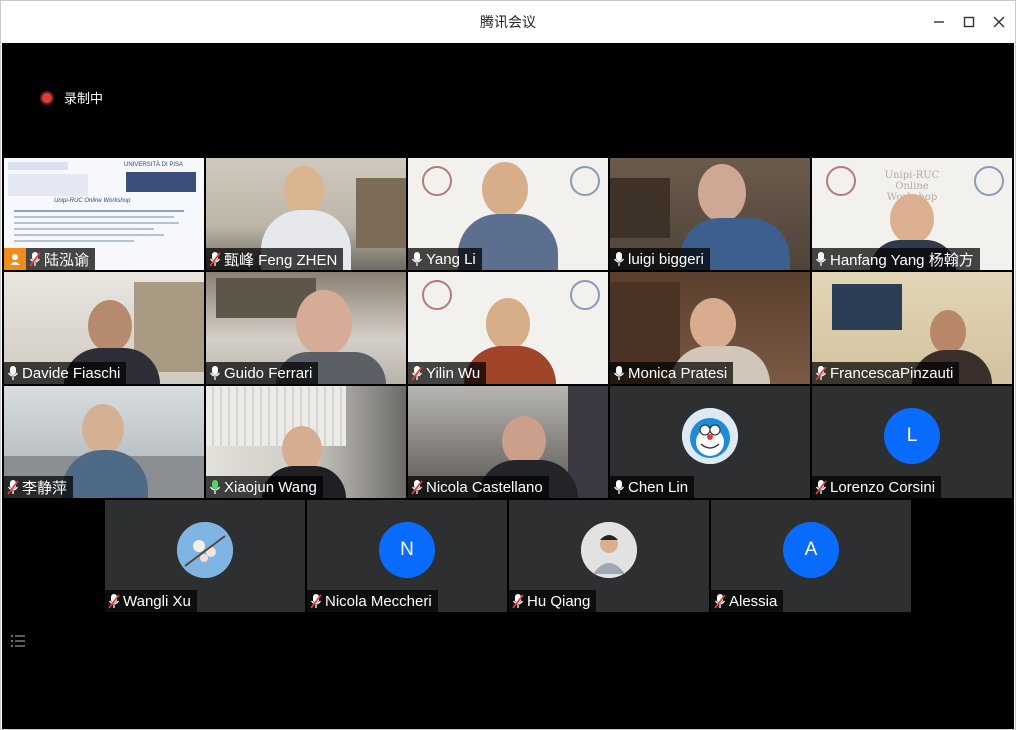 The image size is (1016, 730). I want to click on participant-tile: L Lorenzo Corsini, so click(912, 442).